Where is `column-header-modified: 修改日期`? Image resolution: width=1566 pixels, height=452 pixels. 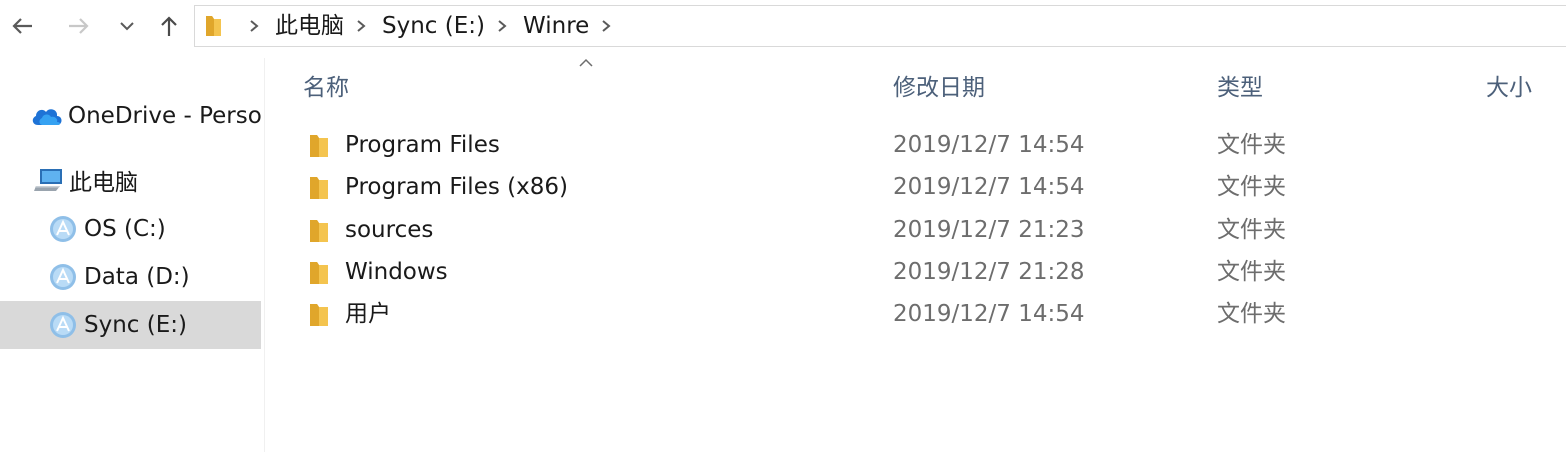
column-header-modified: 修改日期 is located at coordinates (939, 88).